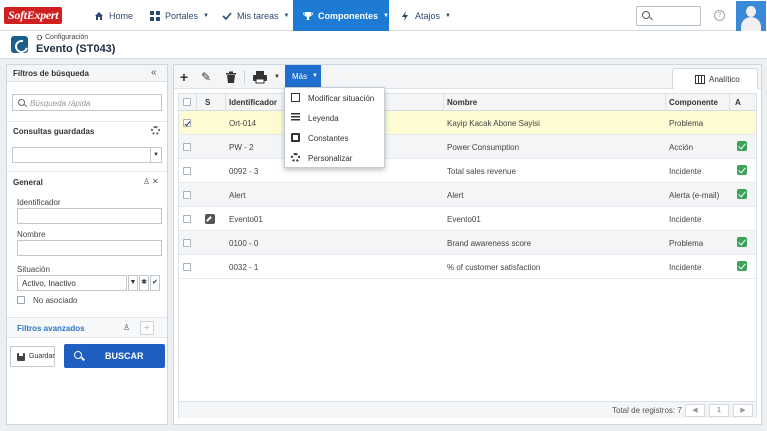 The width and height of the screenshot is (767, 431). Describe the element at coordinates (76, 49) in the screenshot. I see `page-title: Evento (ST043)` at that location.